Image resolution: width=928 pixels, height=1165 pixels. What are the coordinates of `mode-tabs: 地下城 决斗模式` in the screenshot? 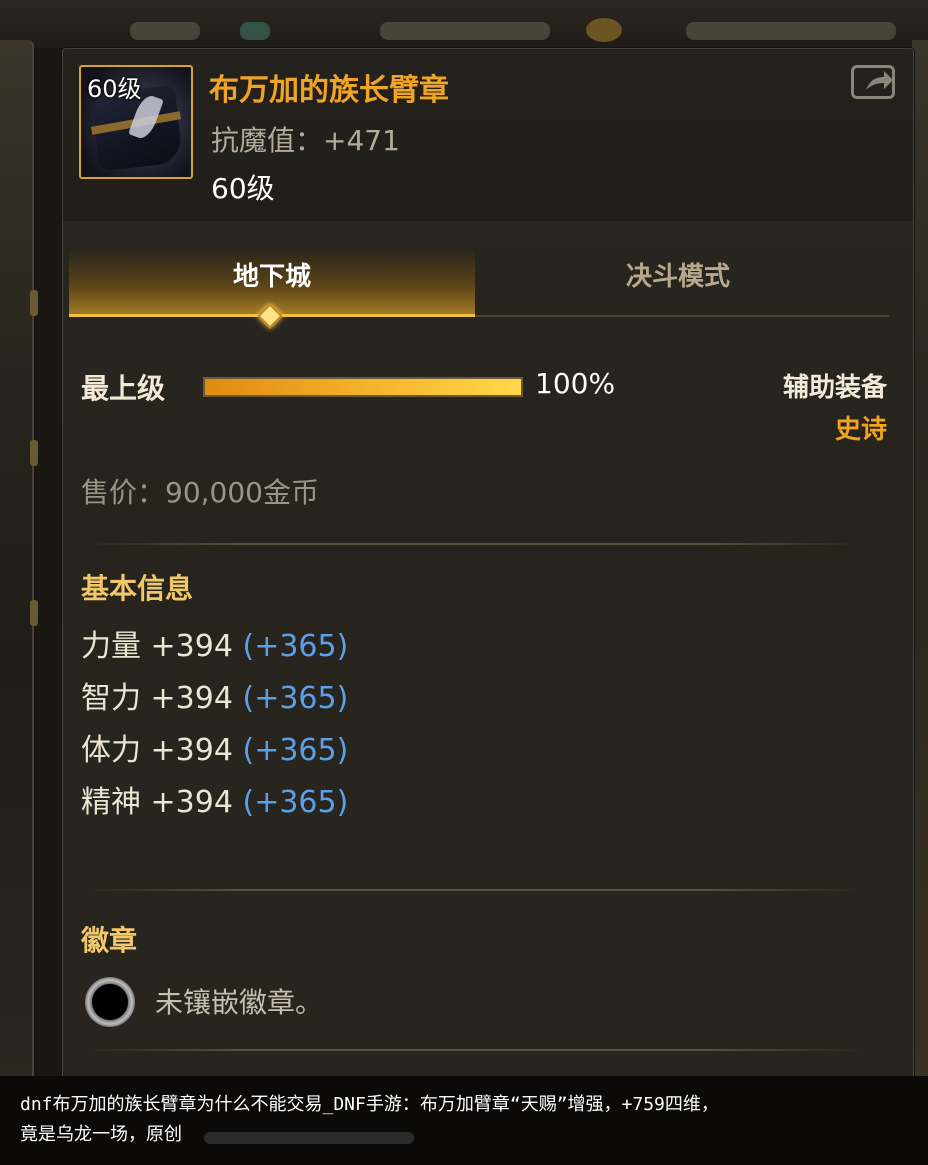 It's located at (479, 289).